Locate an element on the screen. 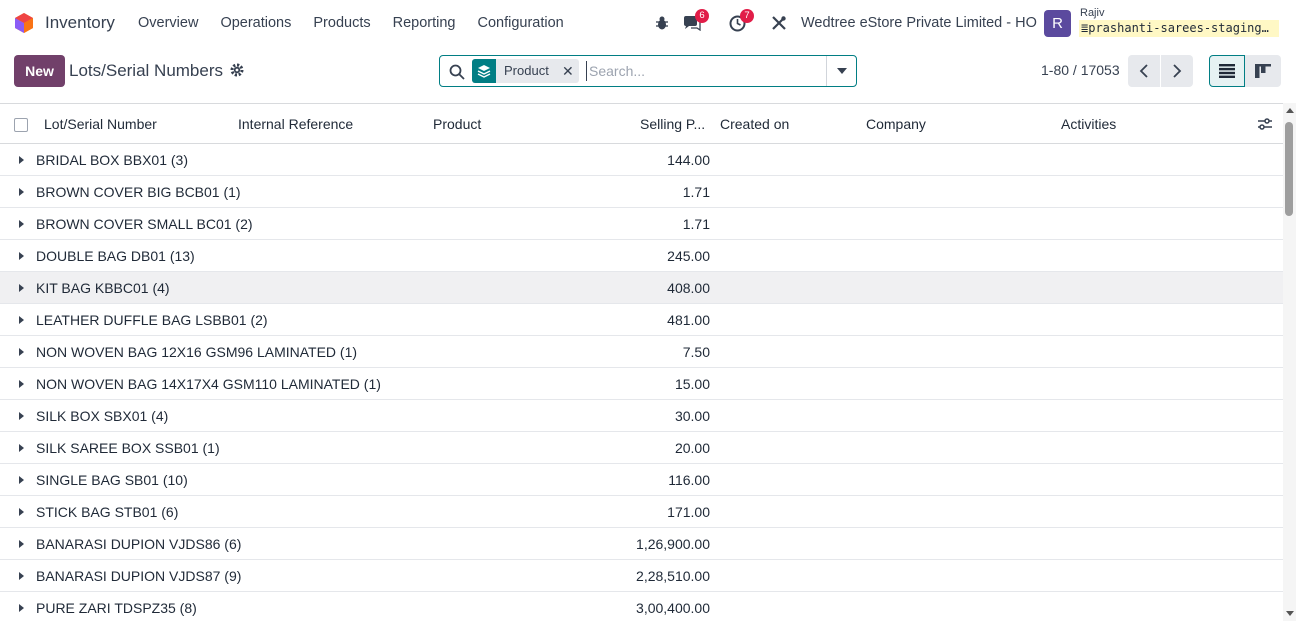 This screenshot has height=621, width=1296. column-internal-reference: Internal Reference is located at coordinates (295, 124).